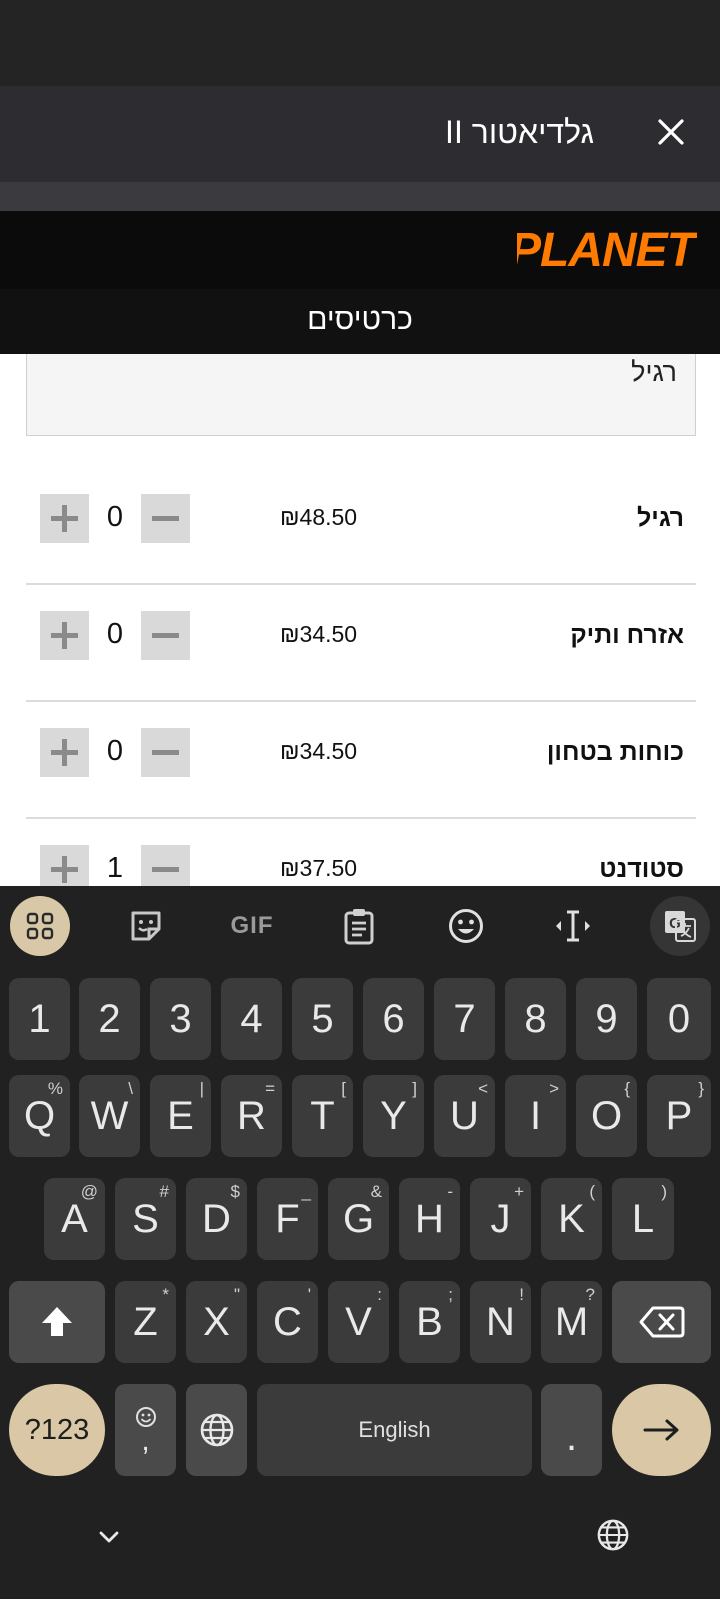 This screenshot has width=720, height=1599. Describe the element at coordinates (109, 1019) in the screenshot. I see `key-2: 2` at that location.